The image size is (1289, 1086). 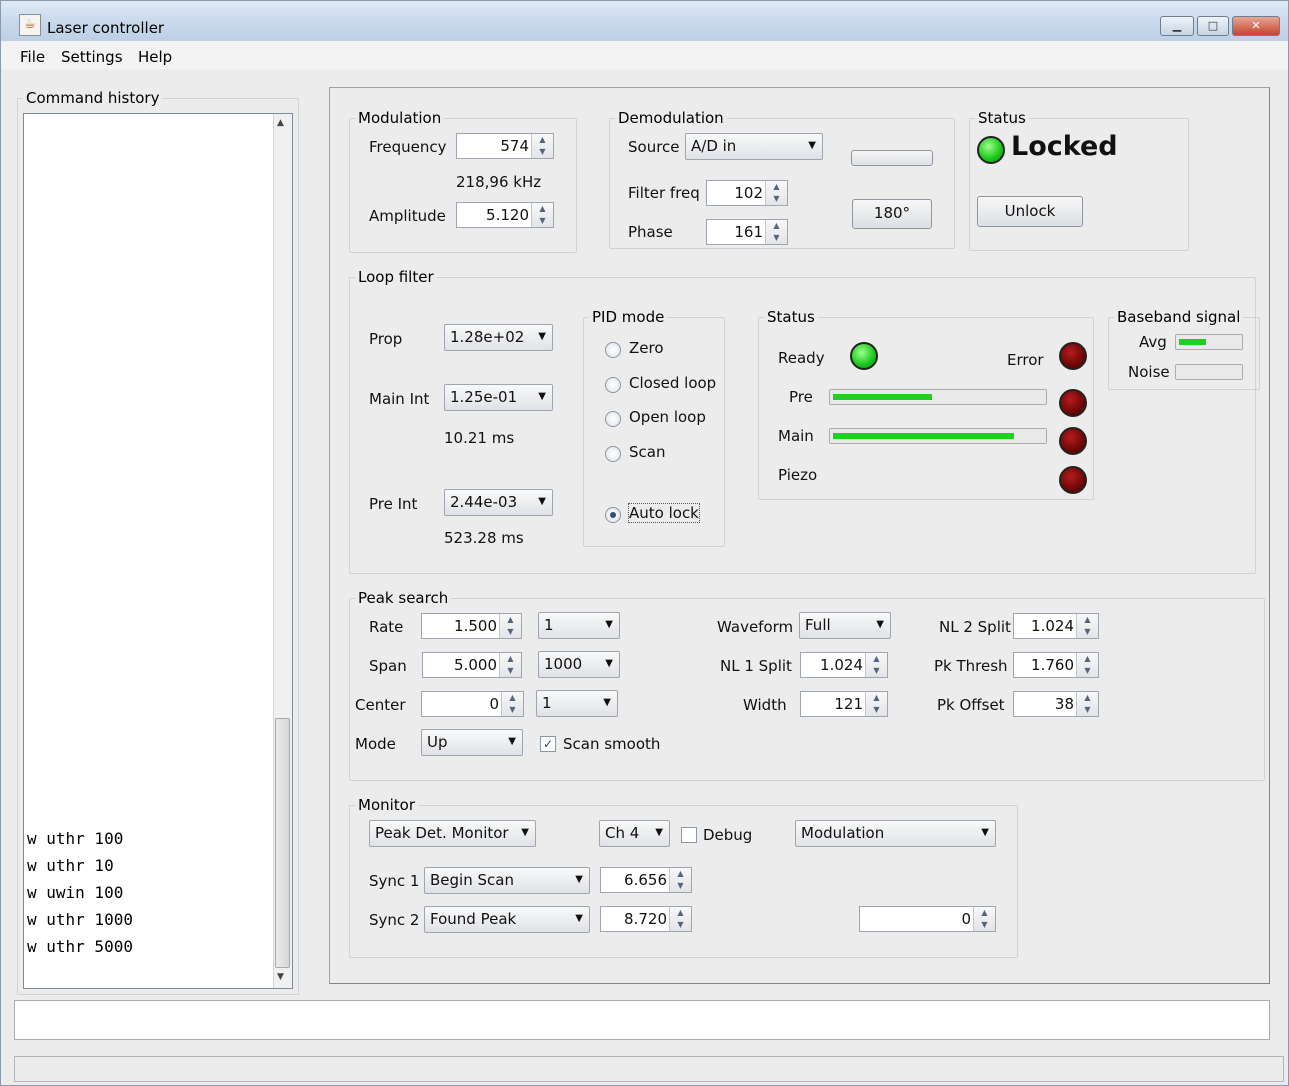 I want to click on sync2-spinner: 8.720 ▲ ▼, so click(x=646, y=919).